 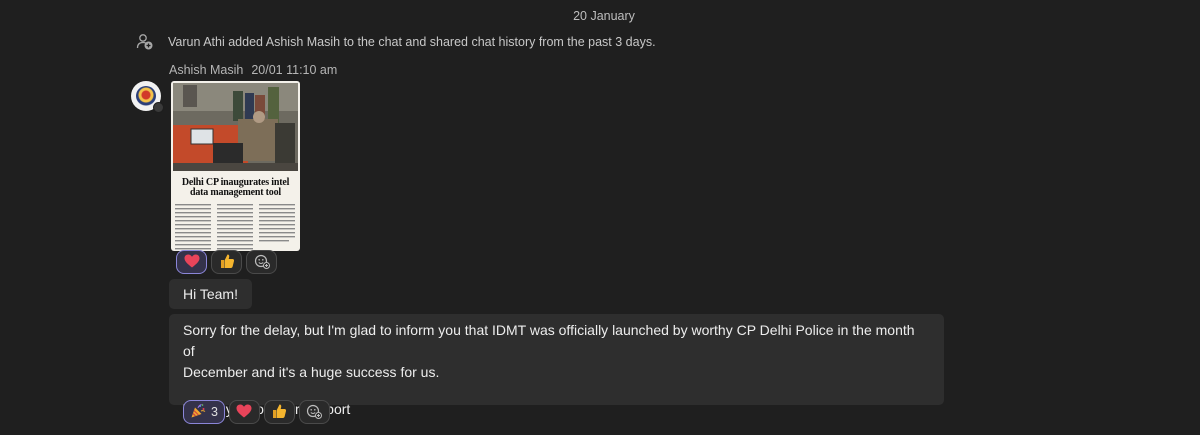 I want to click on message-text: Hi Team!, so click(x=210, y=294).